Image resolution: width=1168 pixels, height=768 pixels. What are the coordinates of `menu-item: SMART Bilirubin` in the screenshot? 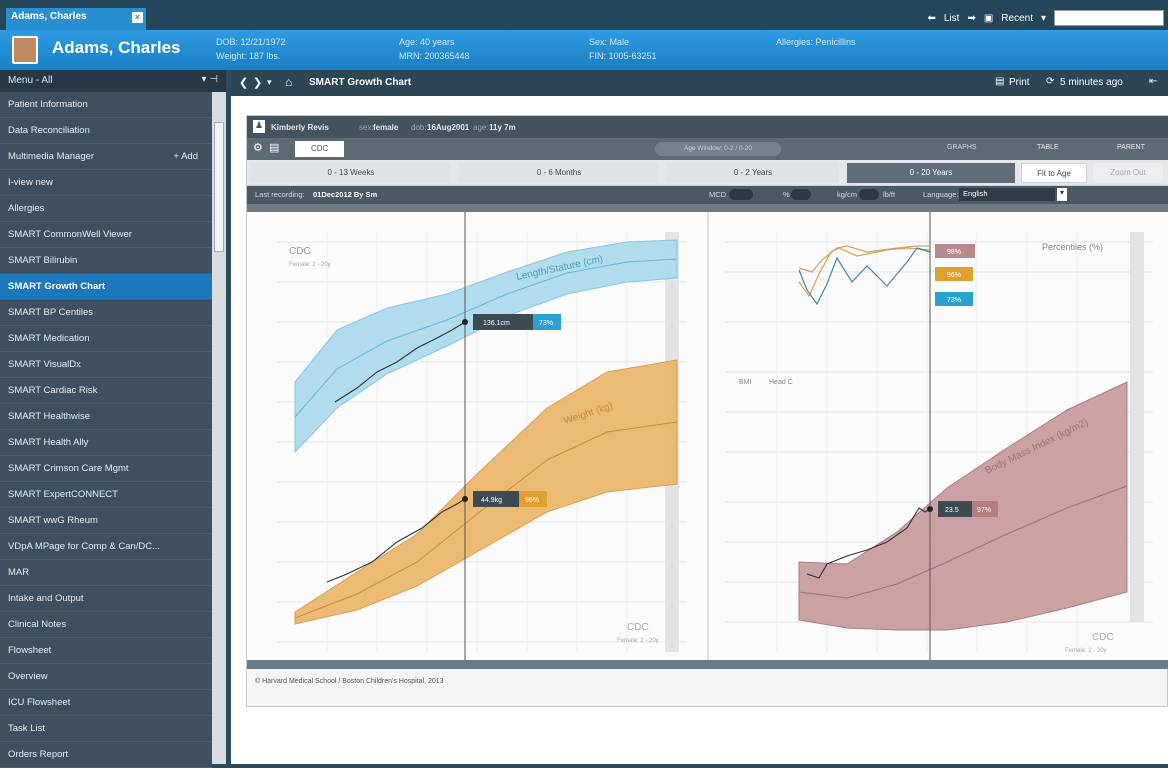 It's located at (106, 261).